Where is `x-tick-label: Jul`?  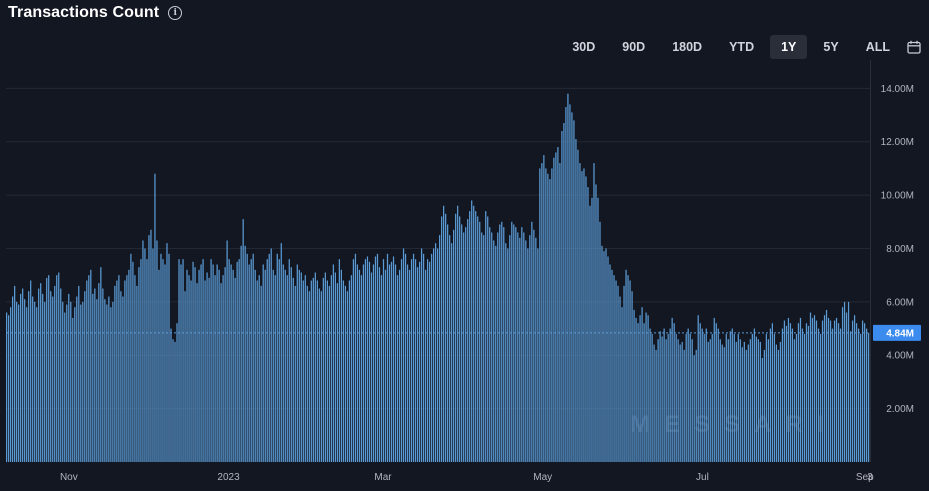
x-tick-label: Jul is located at coordinates (702, 477).